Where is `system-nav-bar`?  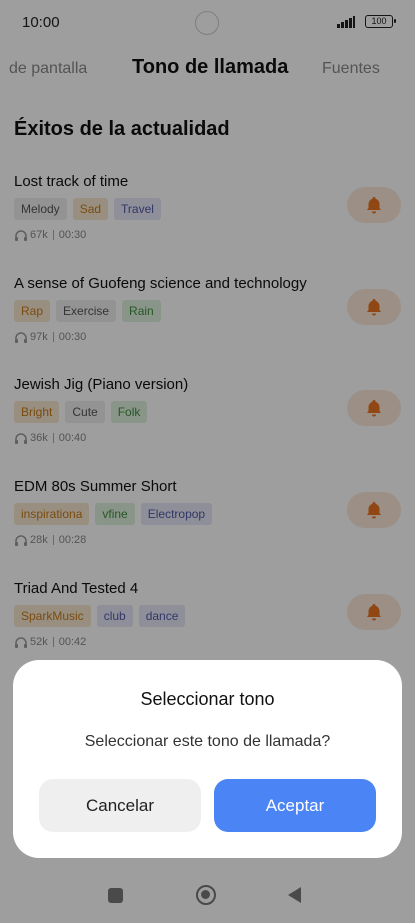
system-nav-bar is located at coordinates (207, 895).